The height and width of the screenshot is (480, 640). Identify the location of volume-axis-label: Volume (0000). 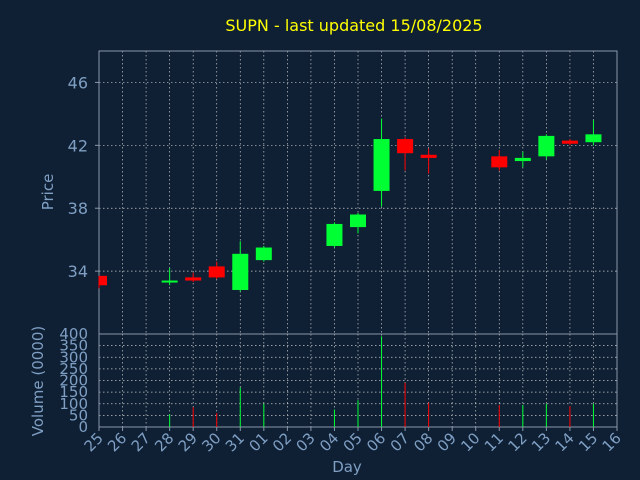
(38, 381).